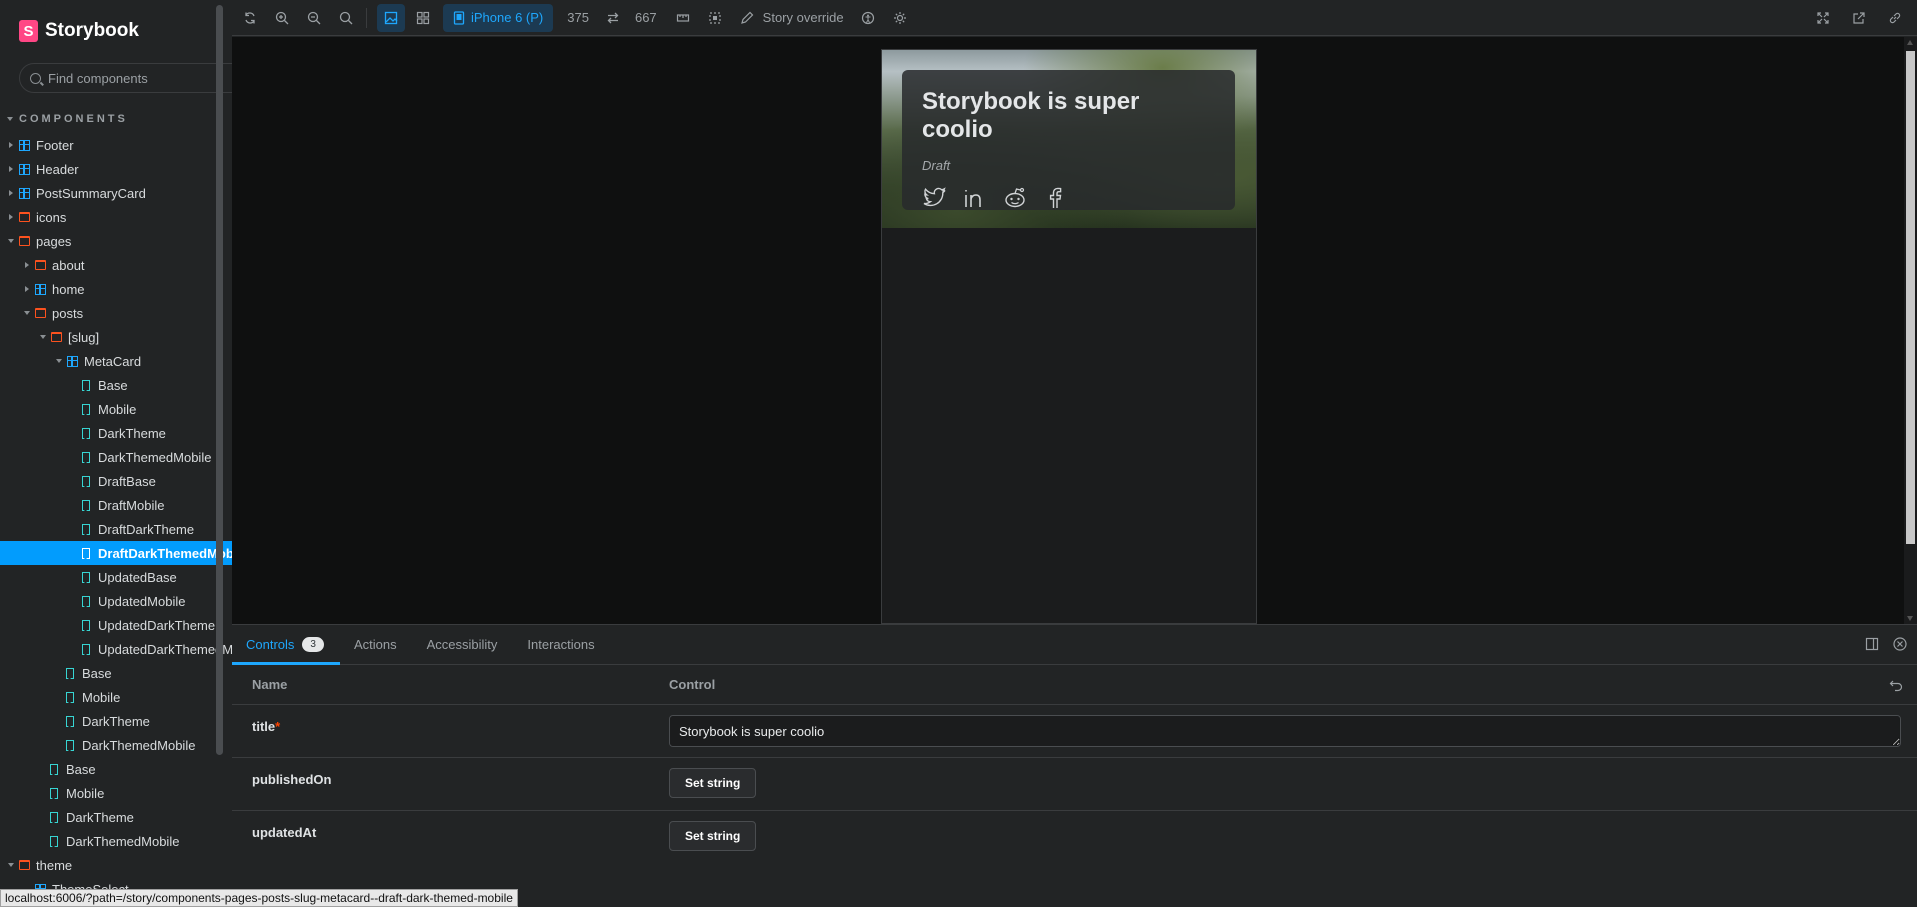 Image resolution: width=1917 pixels, height=907 pixels. I want to click on tab-controls: Controls 3, so click(286, 644).